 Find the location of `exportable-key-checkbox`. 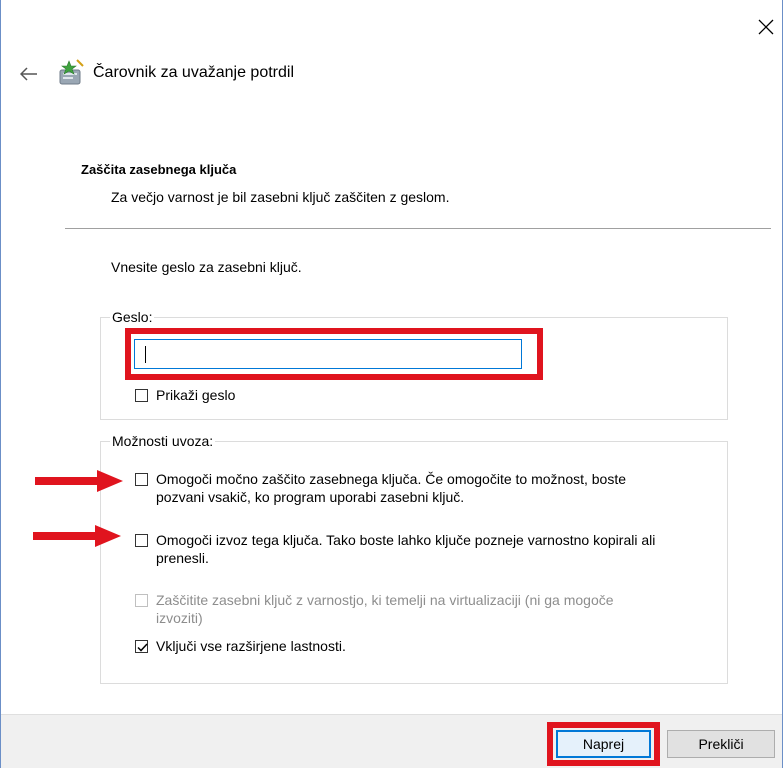

exportable-key-checkbox is located at coordinates (141, 540).